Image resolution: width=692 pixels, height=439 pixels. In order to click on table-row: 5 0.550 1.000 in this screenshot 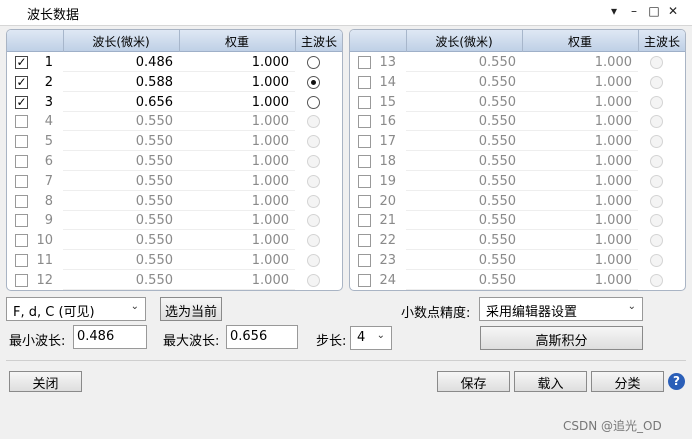, I will do `click(174, 142)`.